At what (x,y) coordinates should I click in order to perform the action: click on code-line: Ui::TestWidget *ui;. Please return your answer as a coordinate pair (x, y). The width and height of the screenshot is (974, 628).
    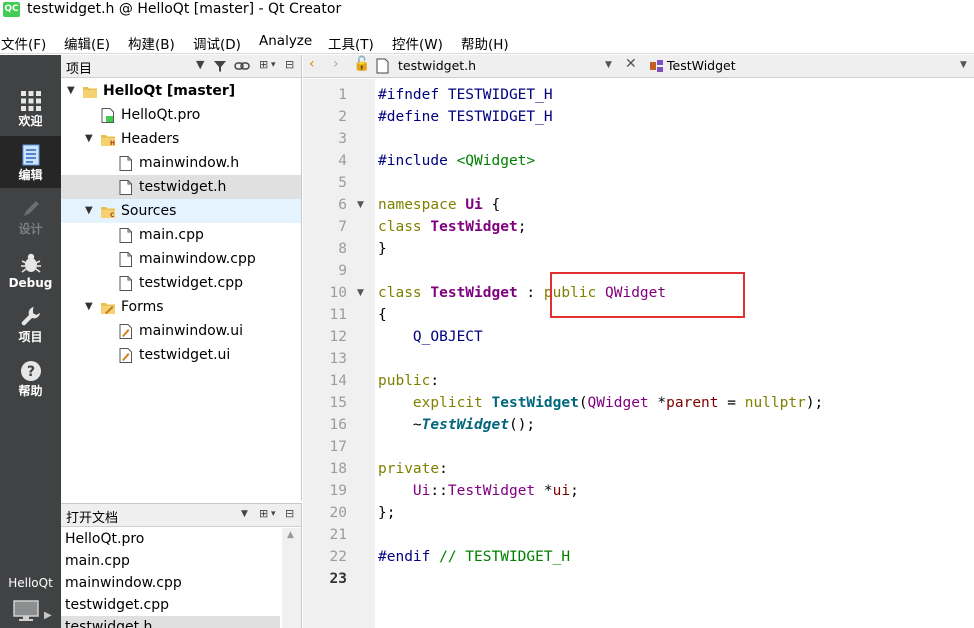
    Looking at the image, I should click on (495, 491).